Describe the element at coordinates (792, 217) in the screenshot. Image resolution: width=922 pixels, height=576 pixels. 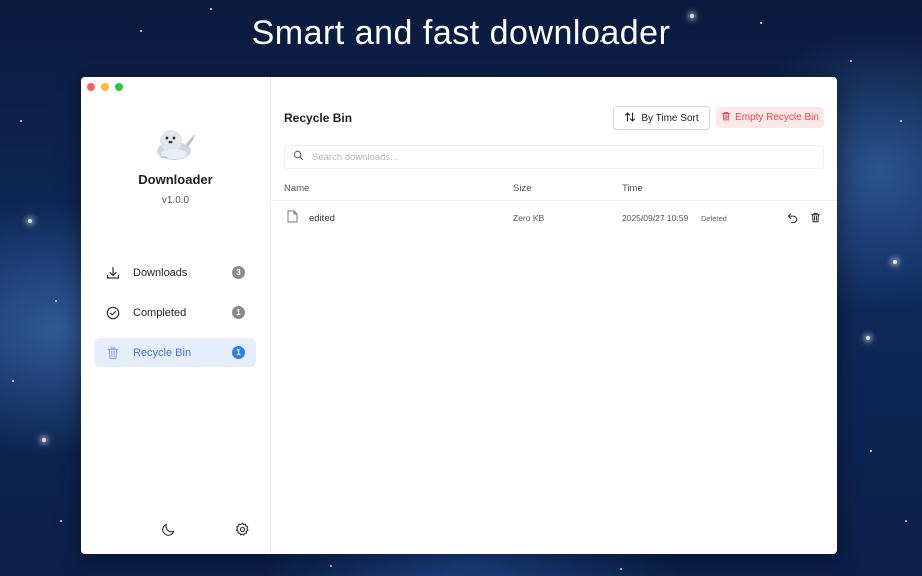
I see `restore-icon` at that location.